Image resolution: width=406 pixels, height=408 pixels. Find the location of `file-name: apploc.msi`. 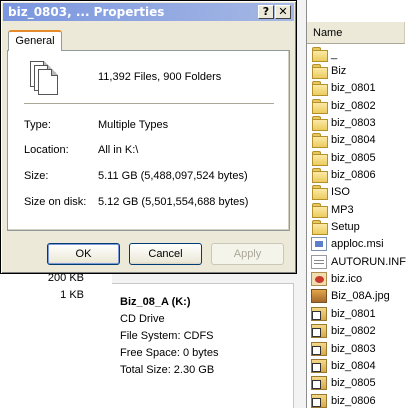

file-name: apploc.msi is located at coordinates (357, 244).